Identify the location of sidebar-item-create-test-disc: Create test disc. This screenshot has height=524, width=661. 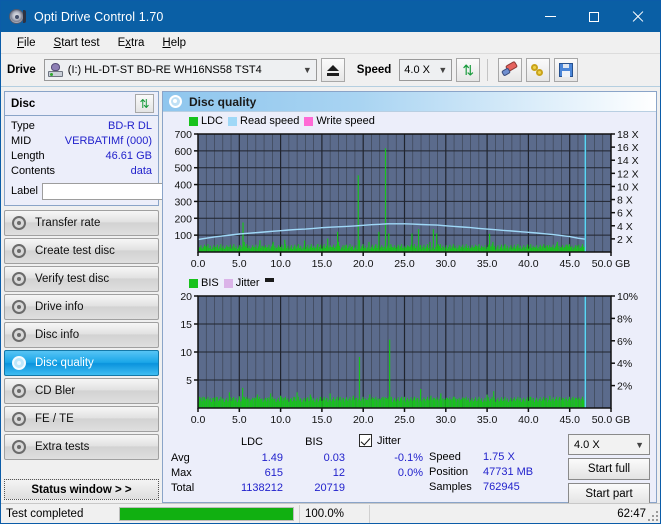
(81, 251).